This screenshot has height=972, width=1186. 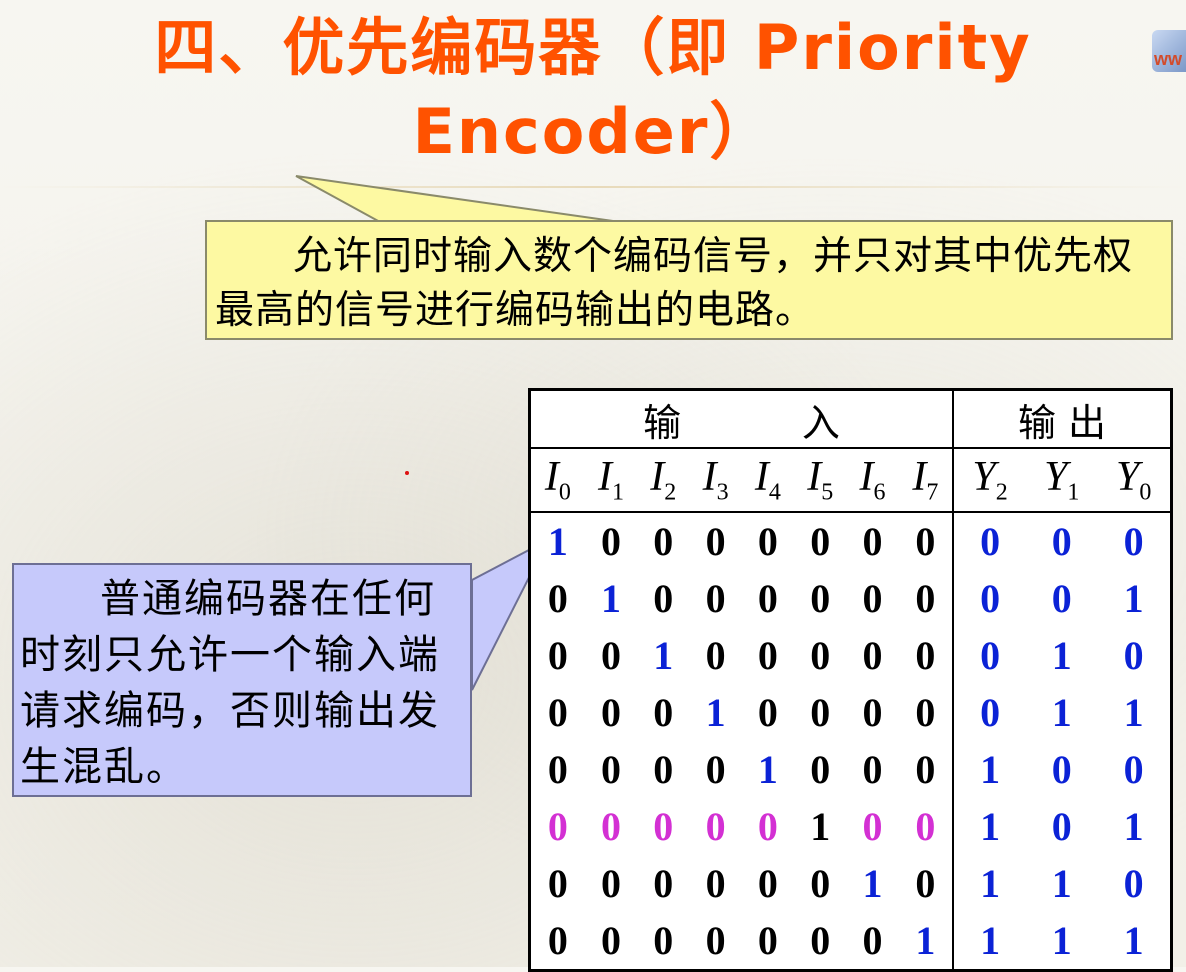 I want to click on input-var-i2: I2, so click(x=663, y=480).